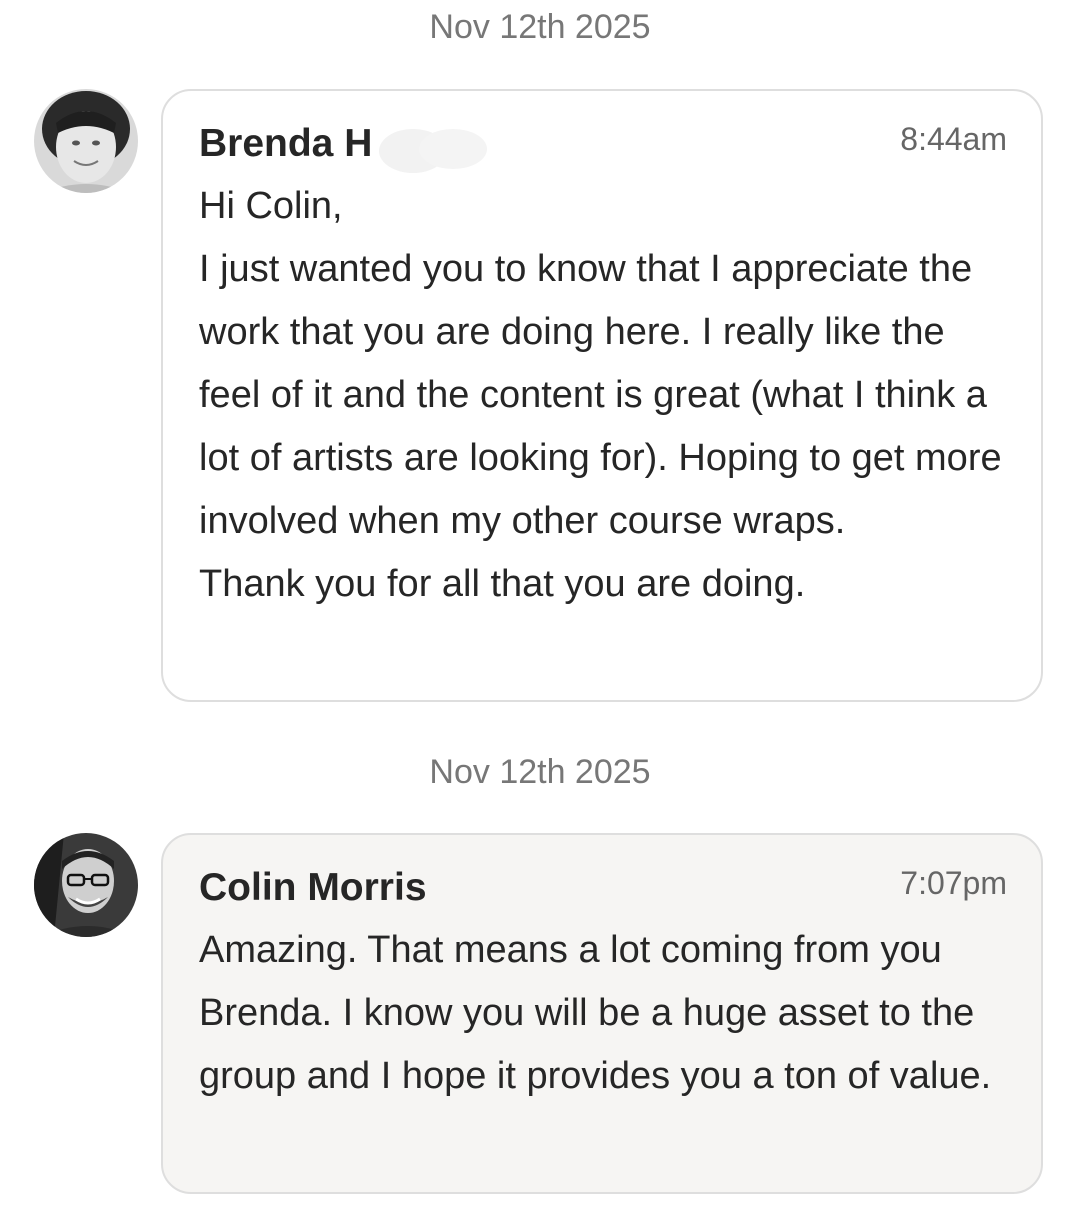 The image size is (1080, 1207). I want to click on redaction-smudge, so click(433, 151).